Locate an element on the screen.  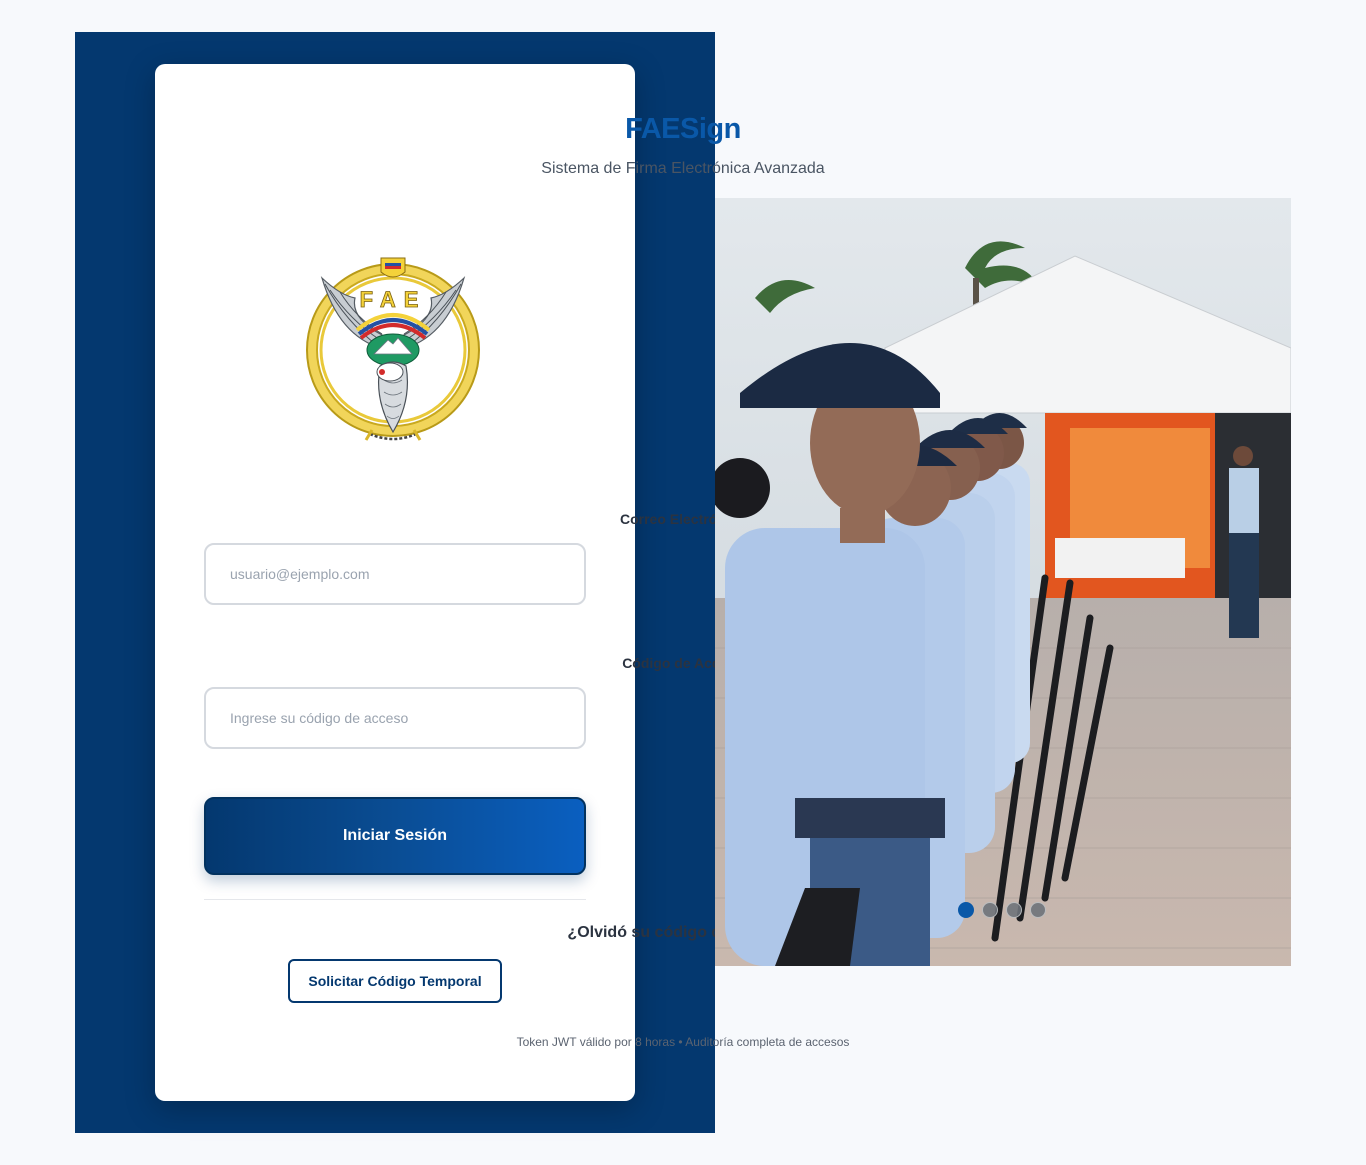
request-temporary-code-button: Solicitar Código Temporal is located at coordinates (395, 981).